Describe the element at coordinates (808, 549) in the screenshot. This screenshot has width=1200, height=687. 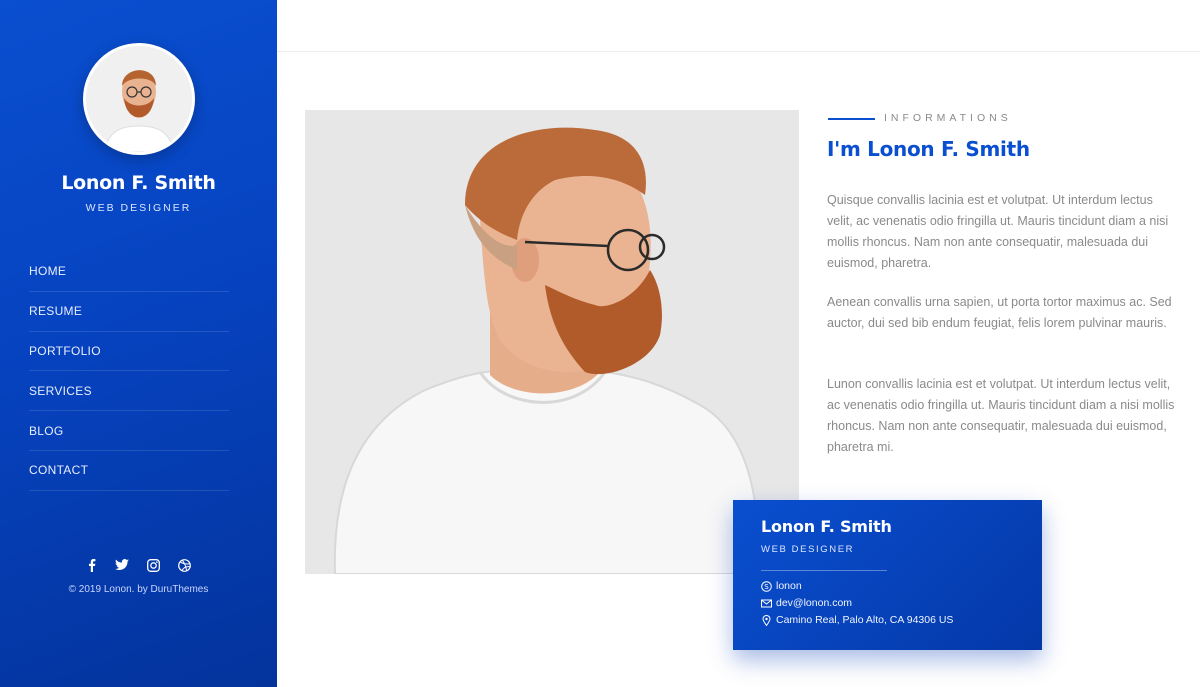
I see `card-role: WEB DESIGNER` at that location.